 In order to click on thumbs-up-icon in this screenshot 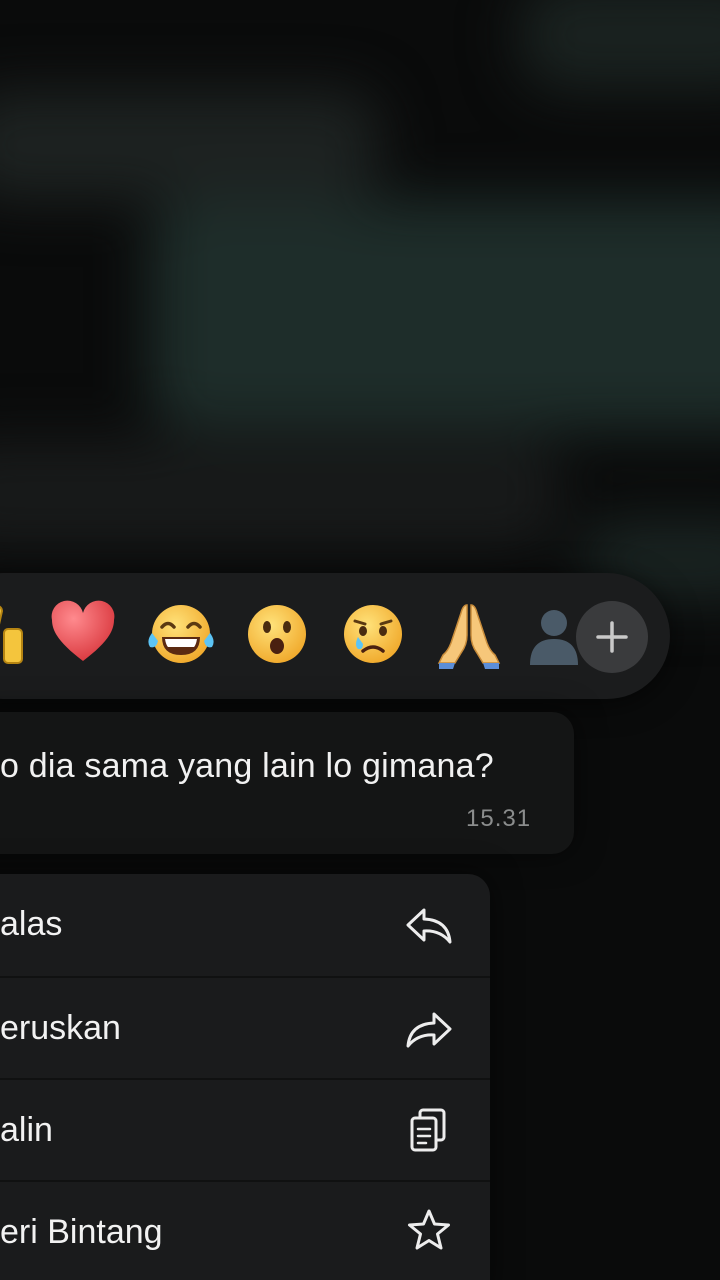, I will do `click(12, 634)`.